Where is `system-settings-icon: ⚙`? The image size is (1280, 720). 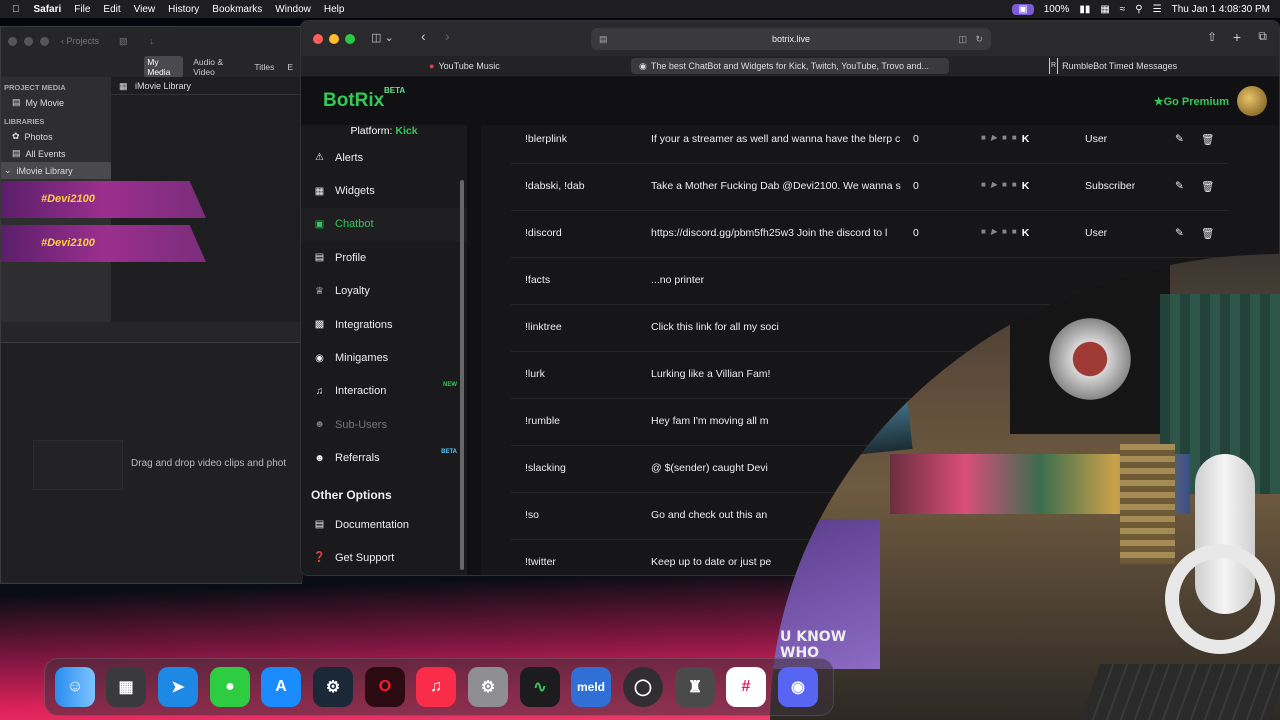 system-settings-icon: ⚙ is located at coordinates (488, 687).